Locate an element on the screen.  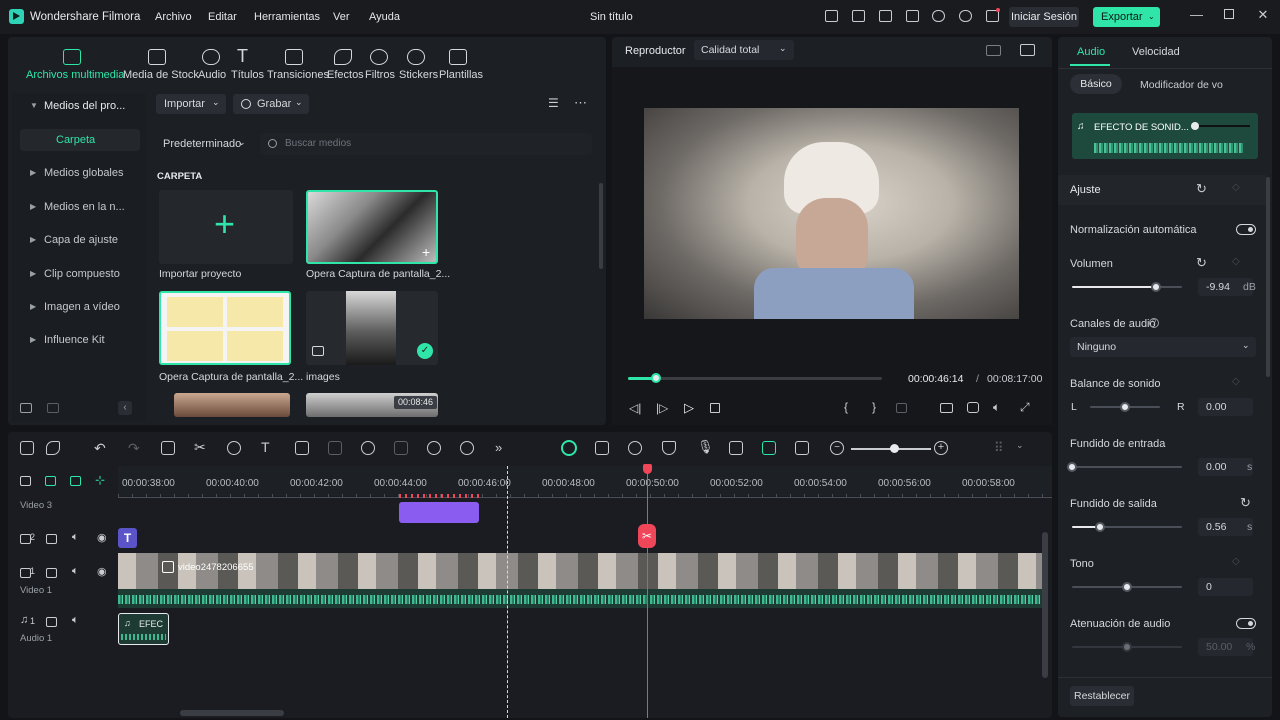
split-screen-icon is located at coordinates (802, 448).